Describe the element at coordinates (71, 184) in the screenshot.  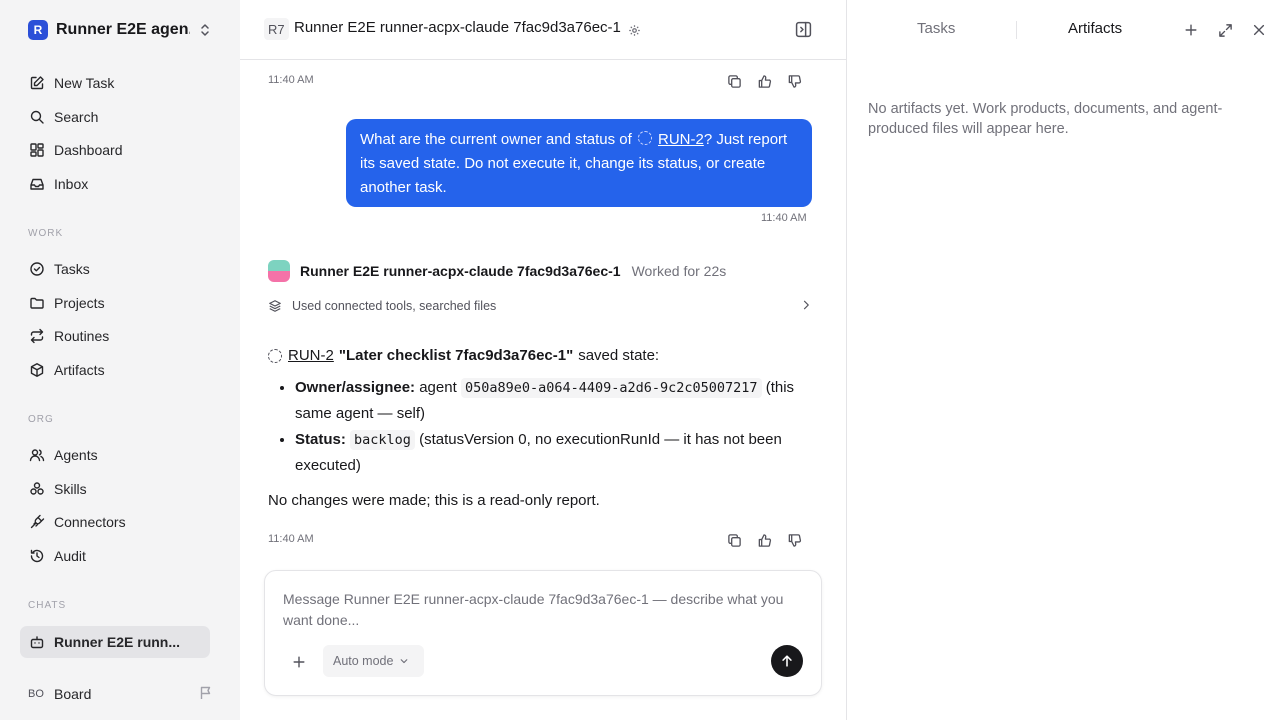
I see `sidebar-item-label: Inbox` at that location.